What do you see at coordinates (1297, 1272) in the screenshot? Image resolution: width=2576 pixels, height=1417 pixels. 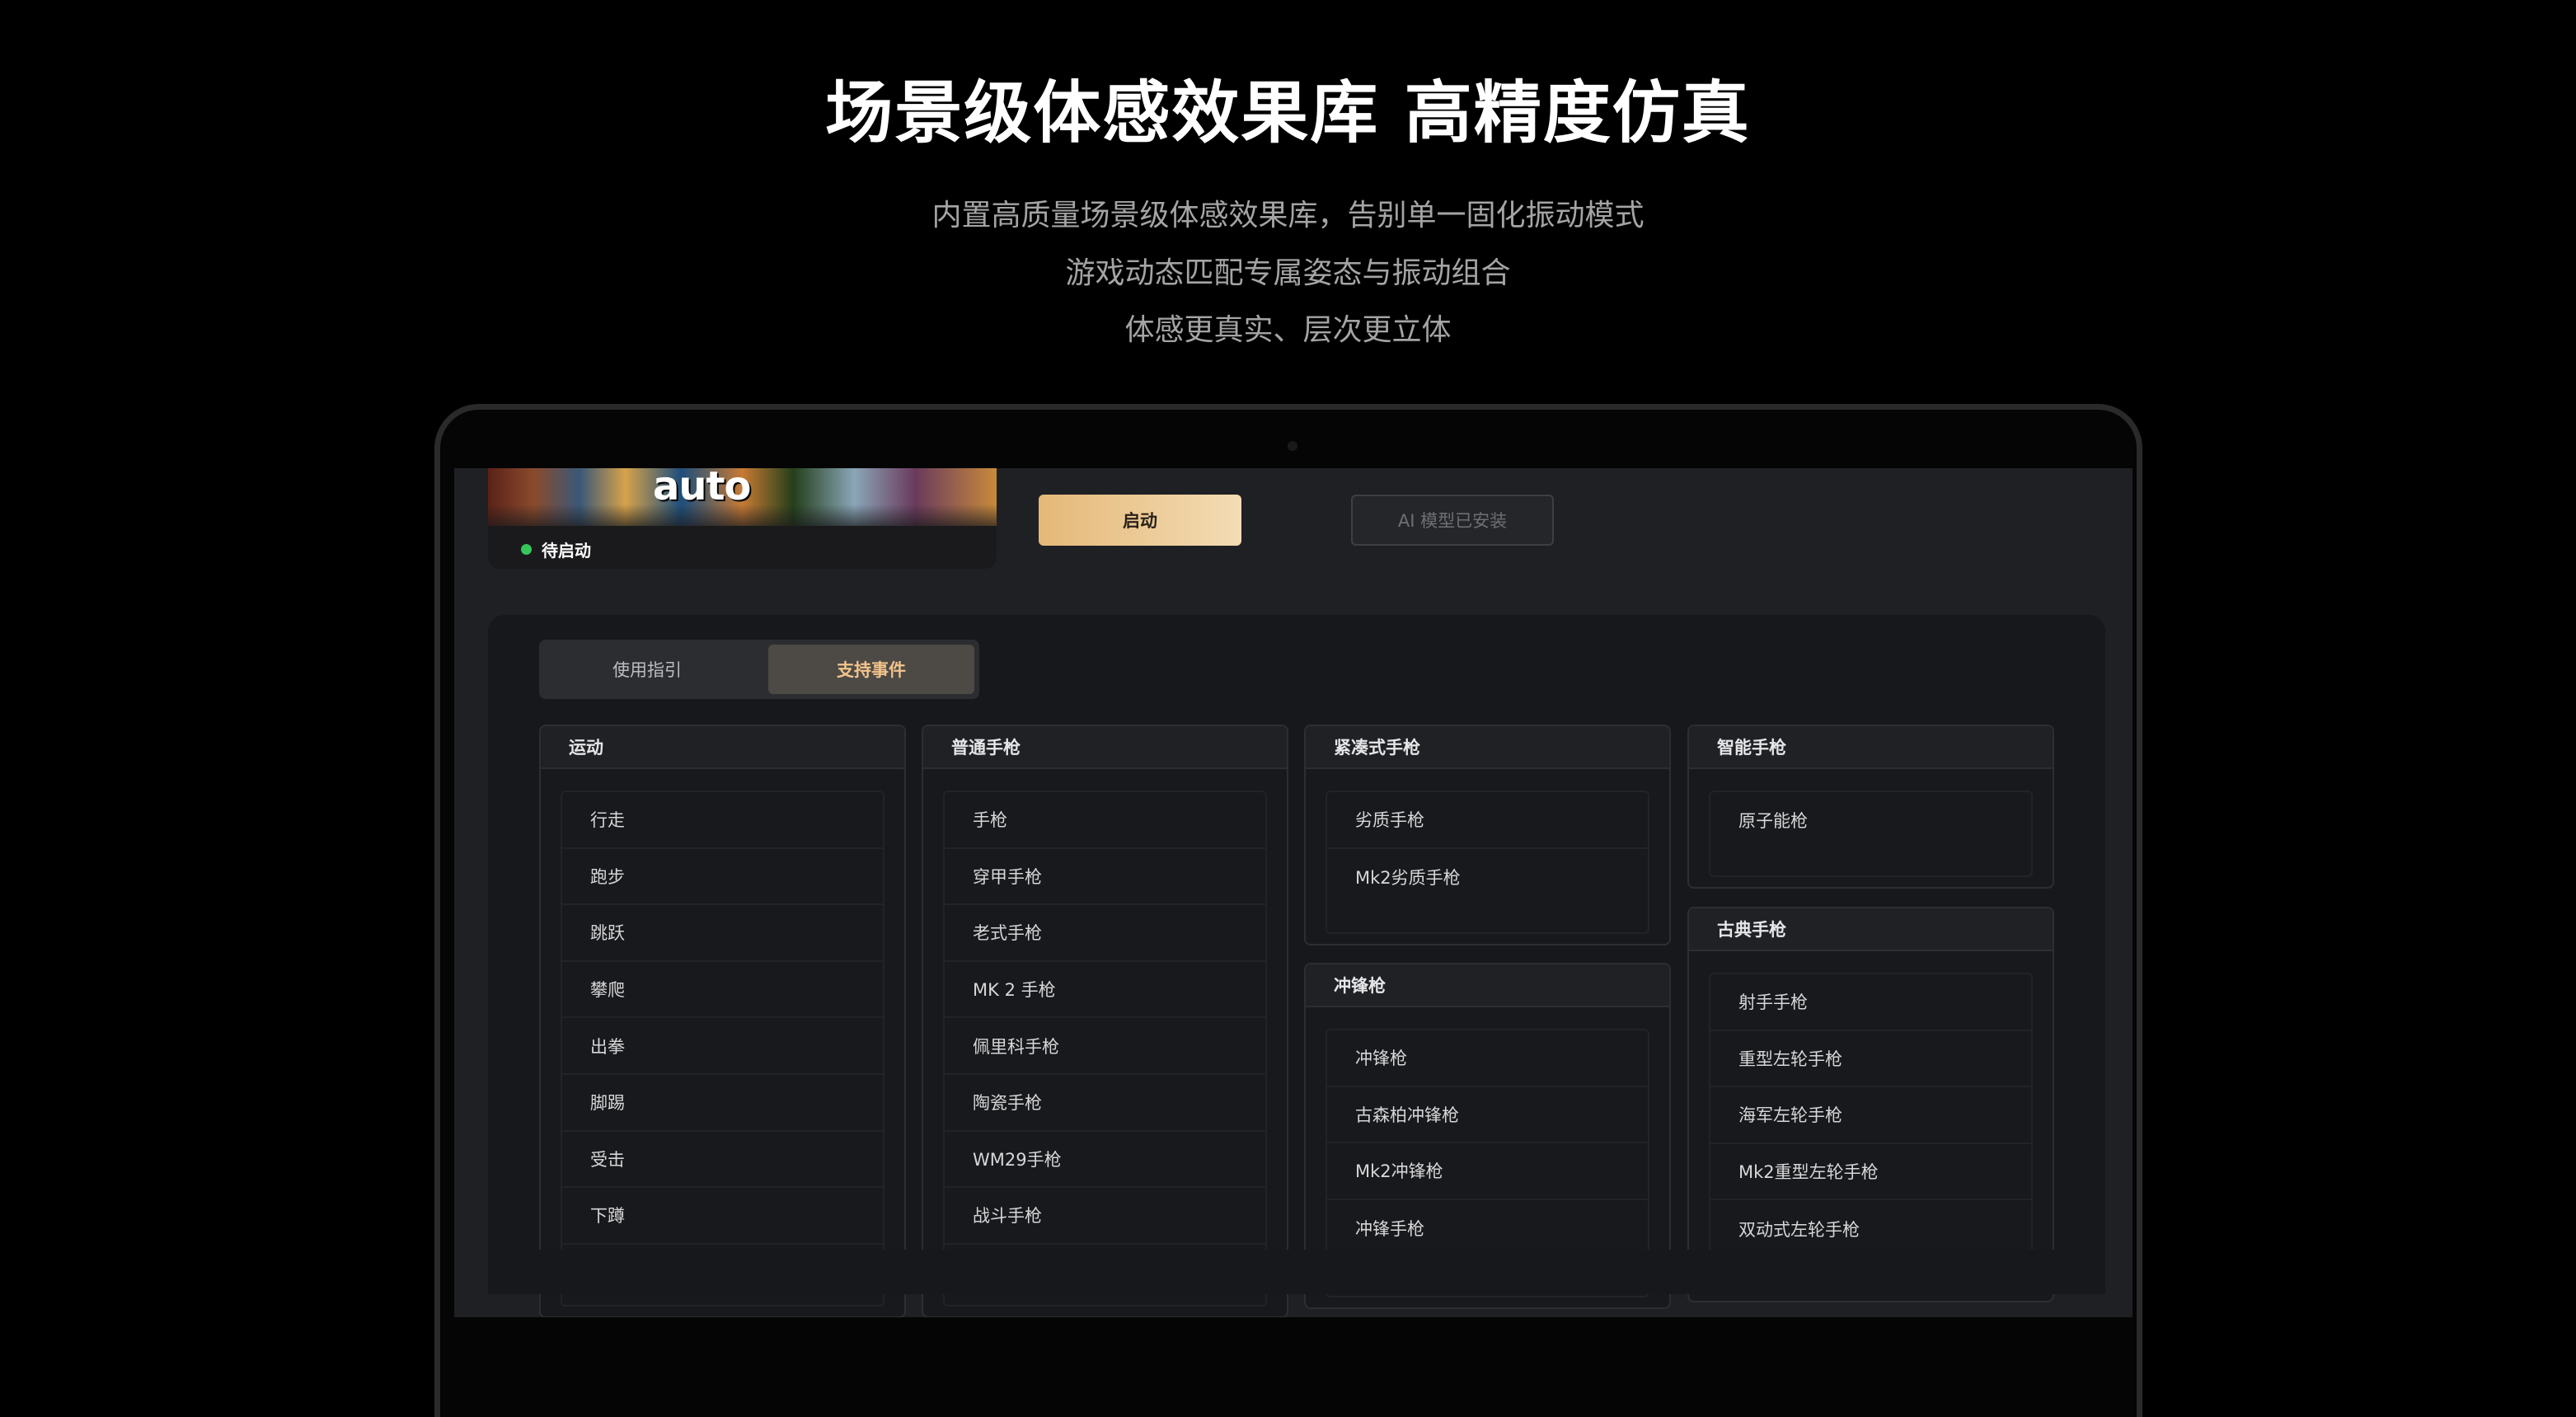 I see `panel-bottom-mask` at bounding box center [1297, 1272].